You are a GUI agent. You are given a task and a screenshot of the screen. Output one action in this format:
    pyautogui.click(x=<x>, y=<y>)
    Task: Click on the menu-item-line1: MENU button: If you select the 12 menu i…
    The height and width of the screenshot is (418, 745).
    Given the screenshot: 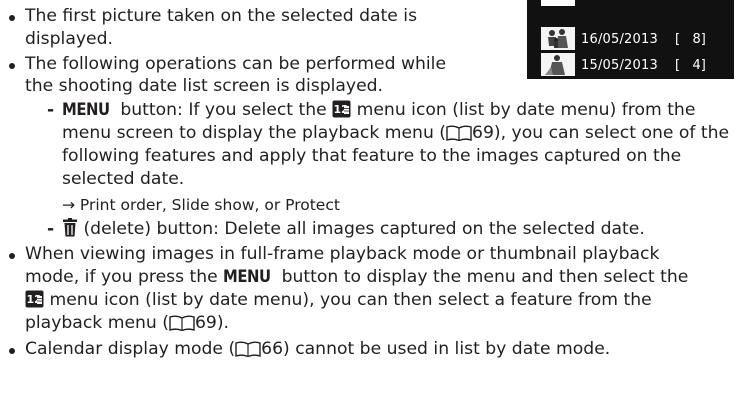 What is the action you would take?
    pyautogui.click(x=378, y=112)
    